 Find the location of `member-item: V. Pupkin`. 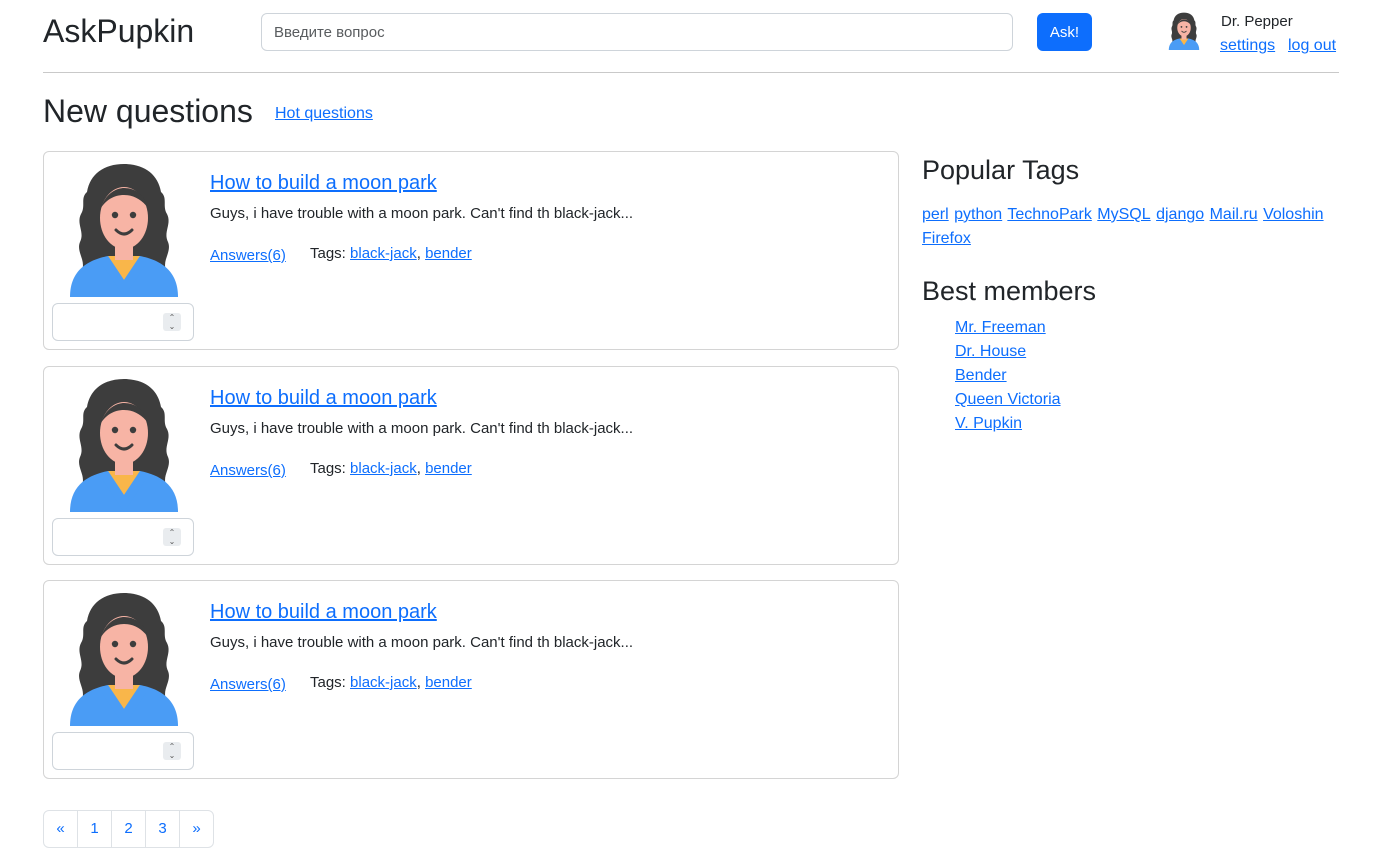

member-item: V. Pupkin is located at coordinates (1008, 424).